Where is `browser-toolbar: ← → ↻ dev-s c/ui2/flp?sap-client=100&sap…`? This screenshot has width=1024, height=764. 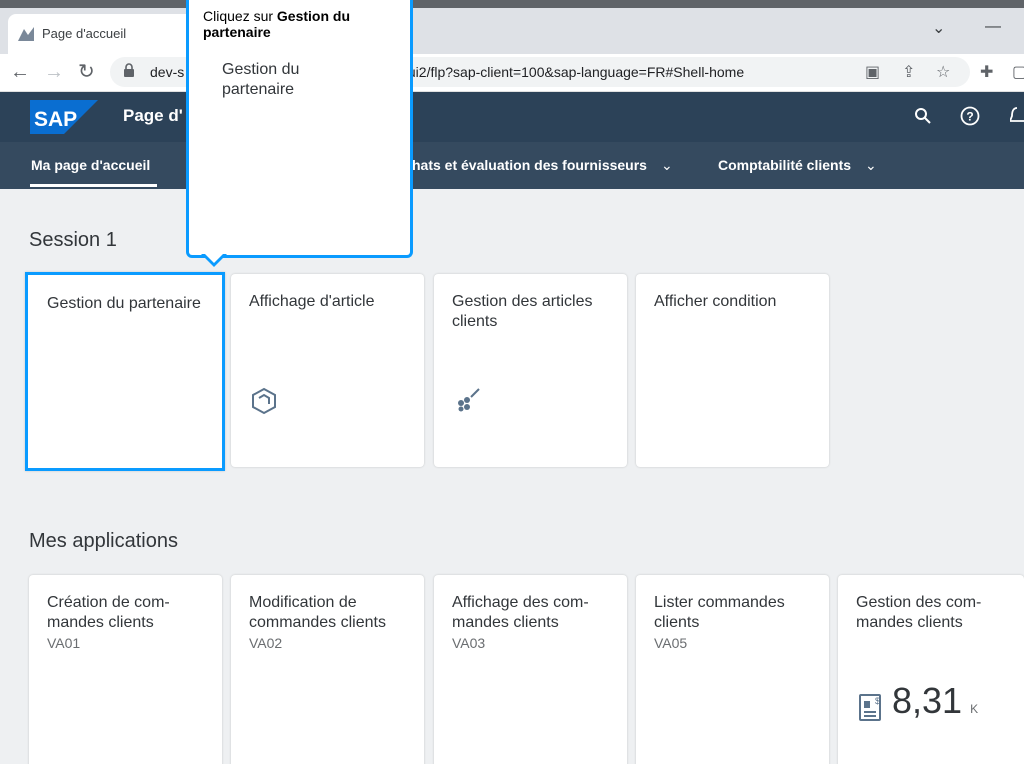
browser-toolbar: ← → ↻ dev-s c/ui2/flp?sap-client=100&sap… is located at coordinates (512, 73).